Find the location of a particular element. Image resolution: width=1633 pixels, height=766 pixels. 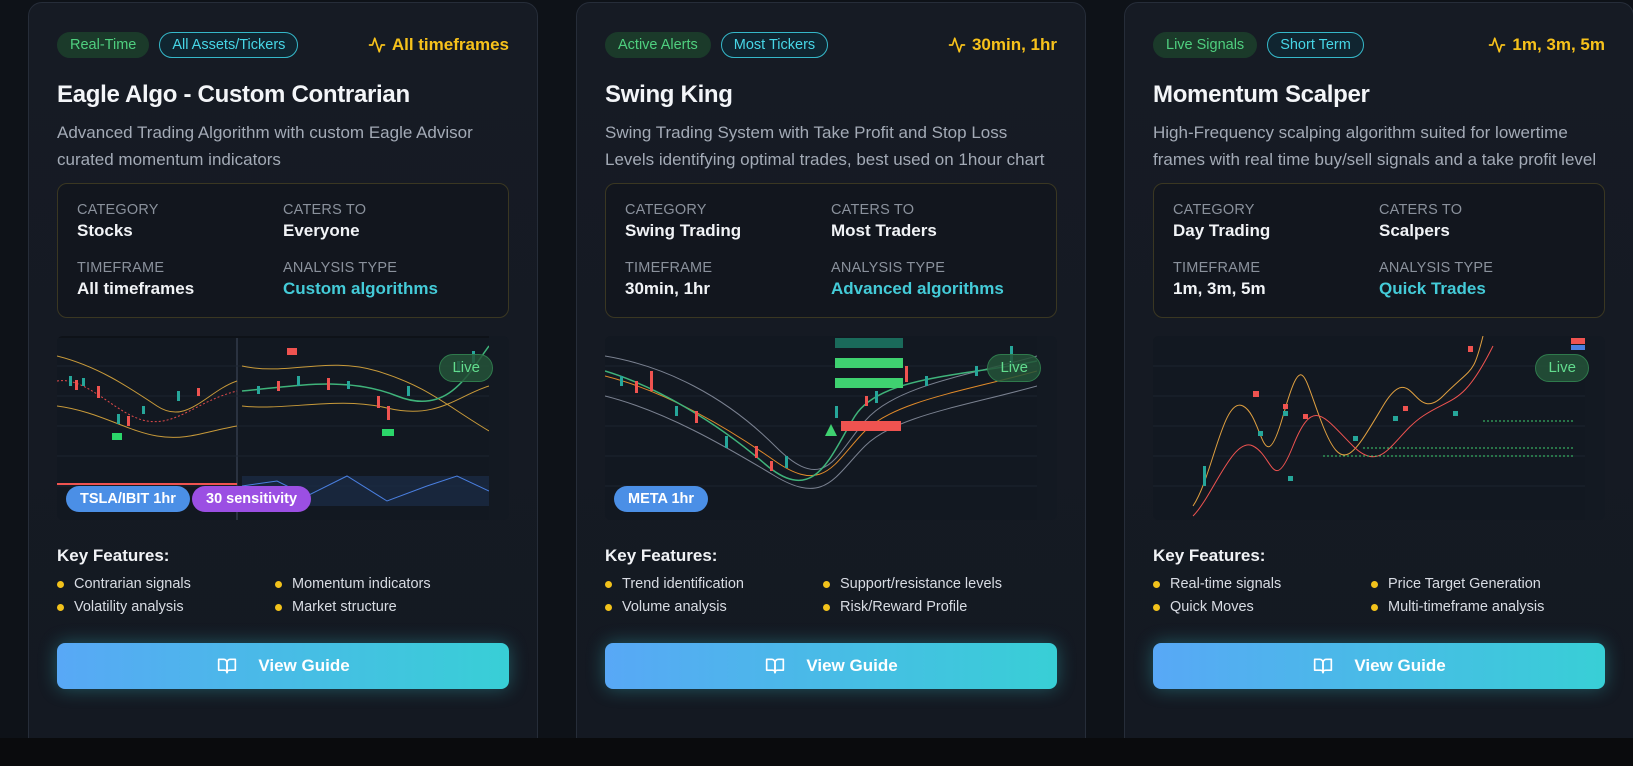

list-item: Trend identification is located at coordinates (714, 584).